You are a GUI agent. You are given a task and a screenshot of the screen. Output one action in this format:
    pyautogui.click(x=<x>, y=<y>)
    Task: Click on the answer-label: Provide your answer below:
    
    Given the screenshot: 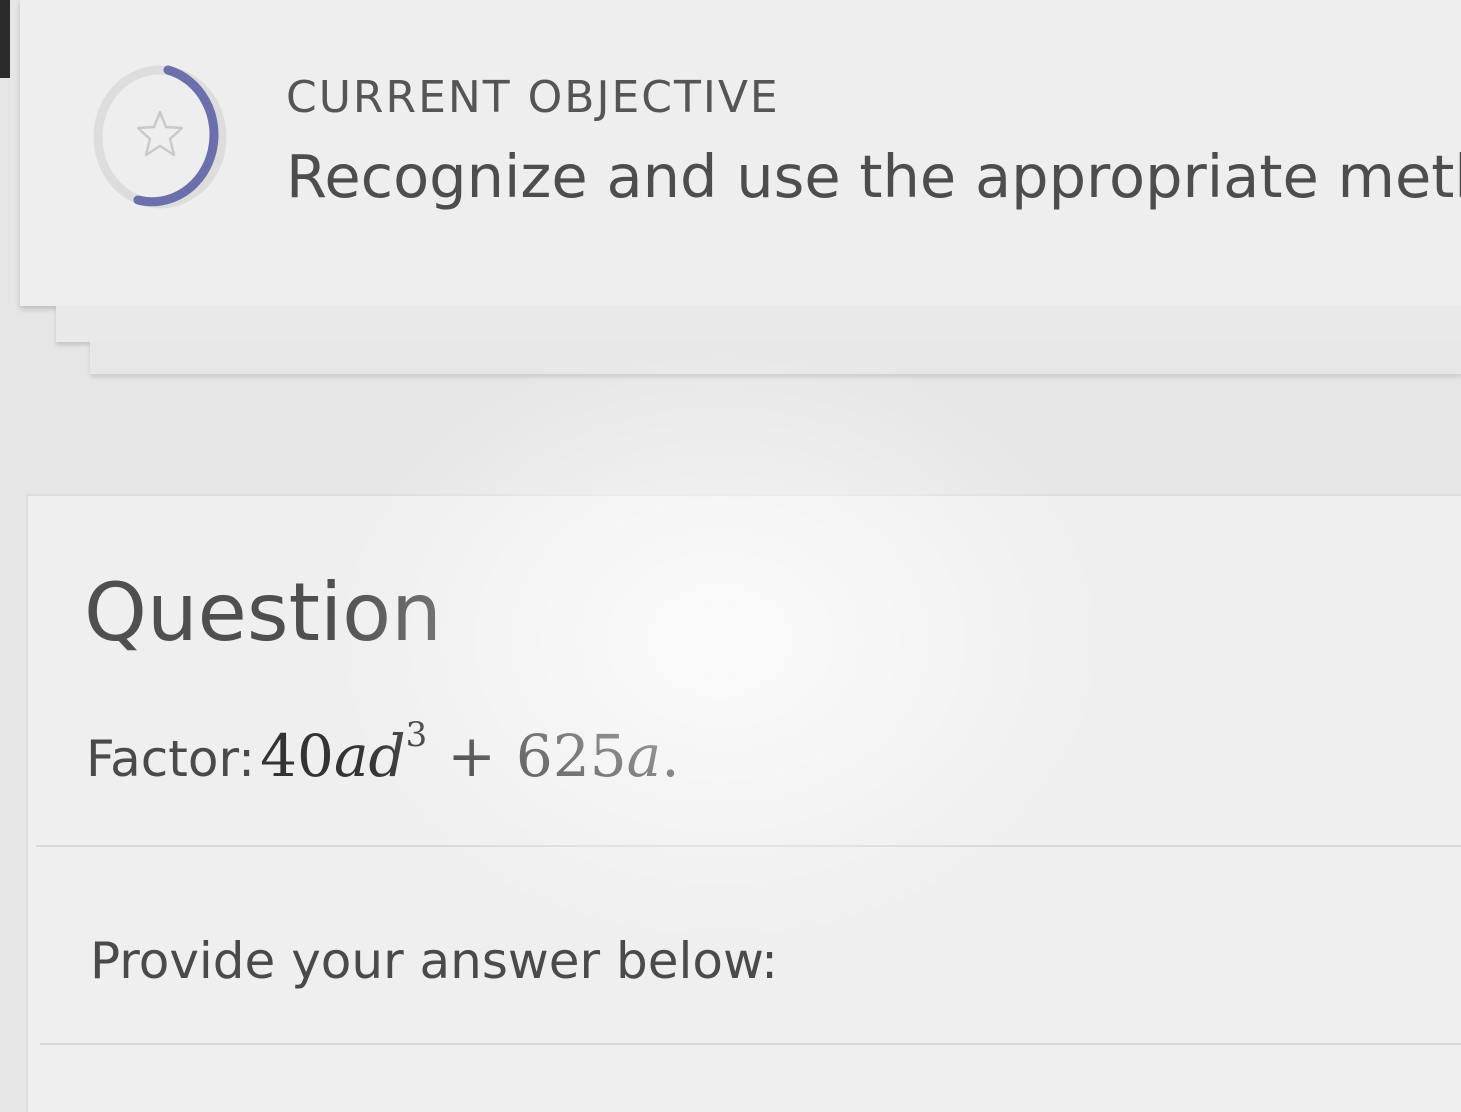 What is the action you would take?
    pyautogui.click(x=434, y=961)
    